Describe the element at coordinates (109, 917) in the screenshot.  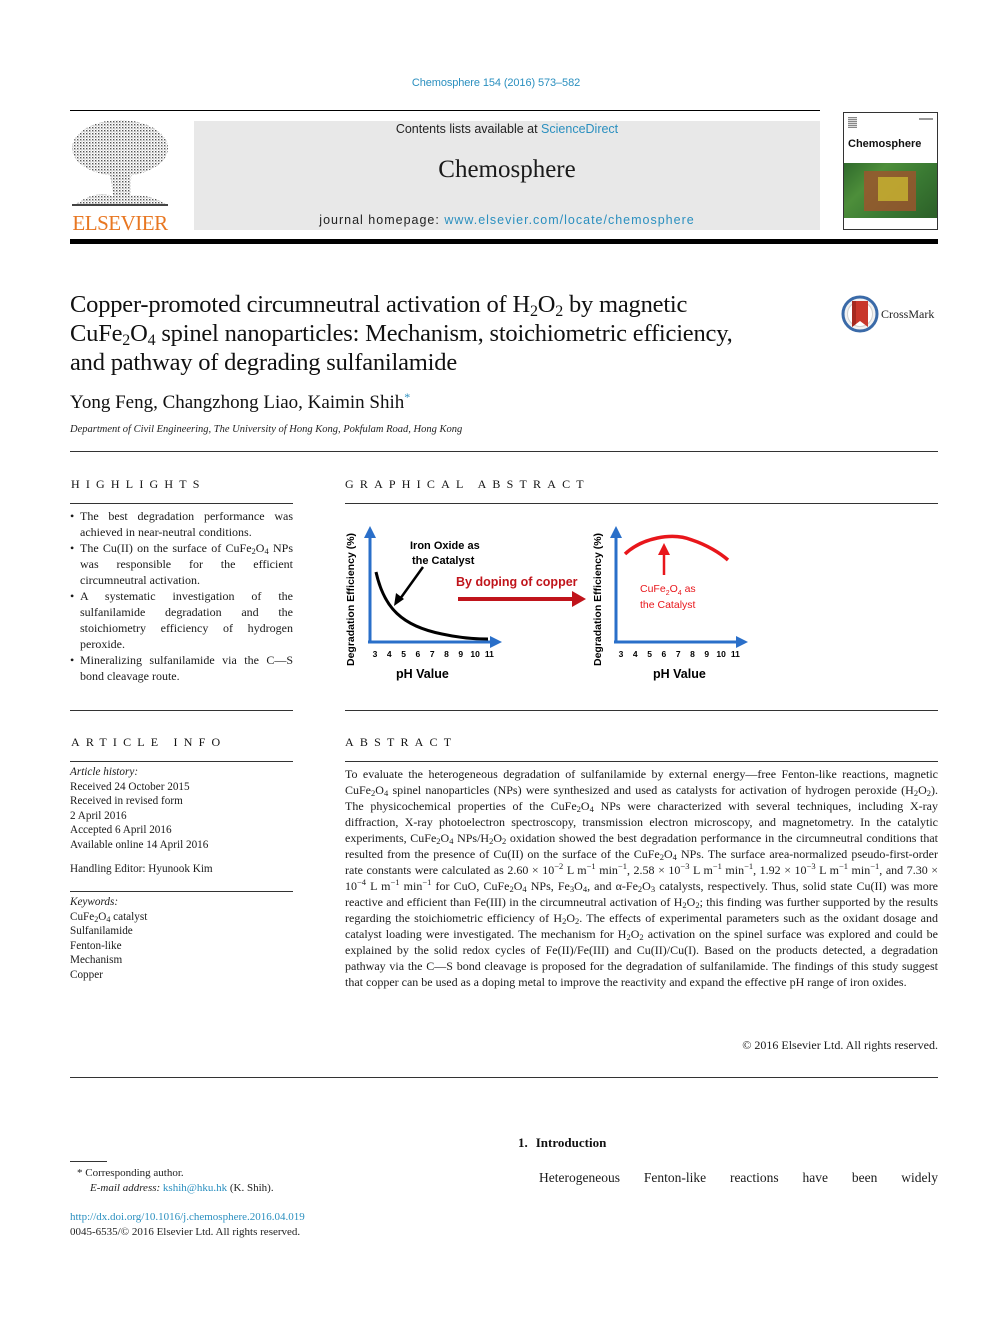
I see `keyword-item: CuFe2O4 catalyst` at that location.